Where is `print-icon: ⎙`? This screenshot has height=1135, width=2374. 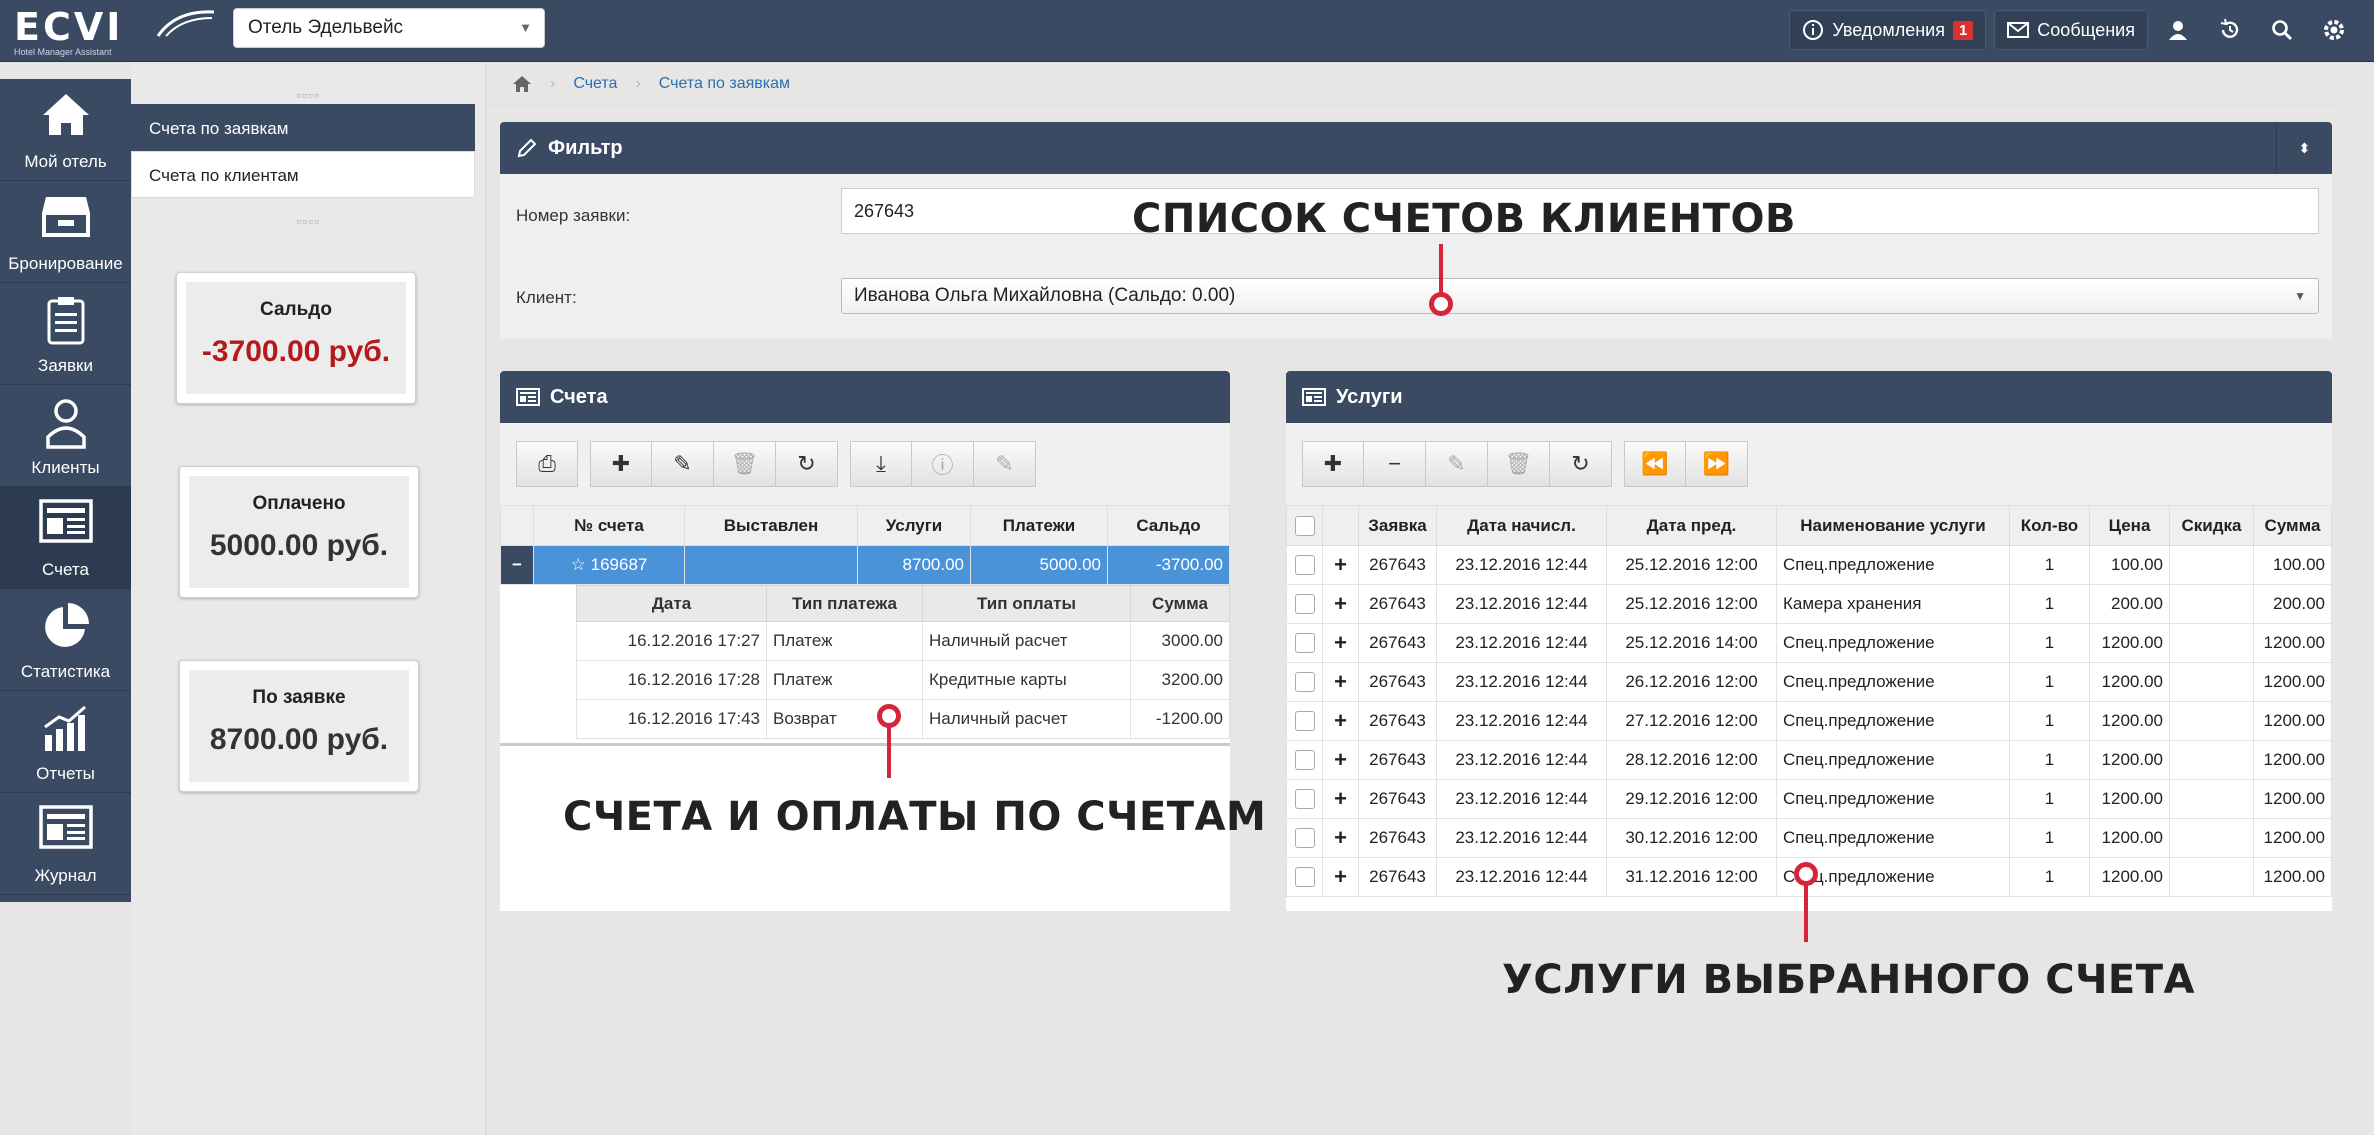 print-icon: ⎙ is located at coordinates (547, 463).